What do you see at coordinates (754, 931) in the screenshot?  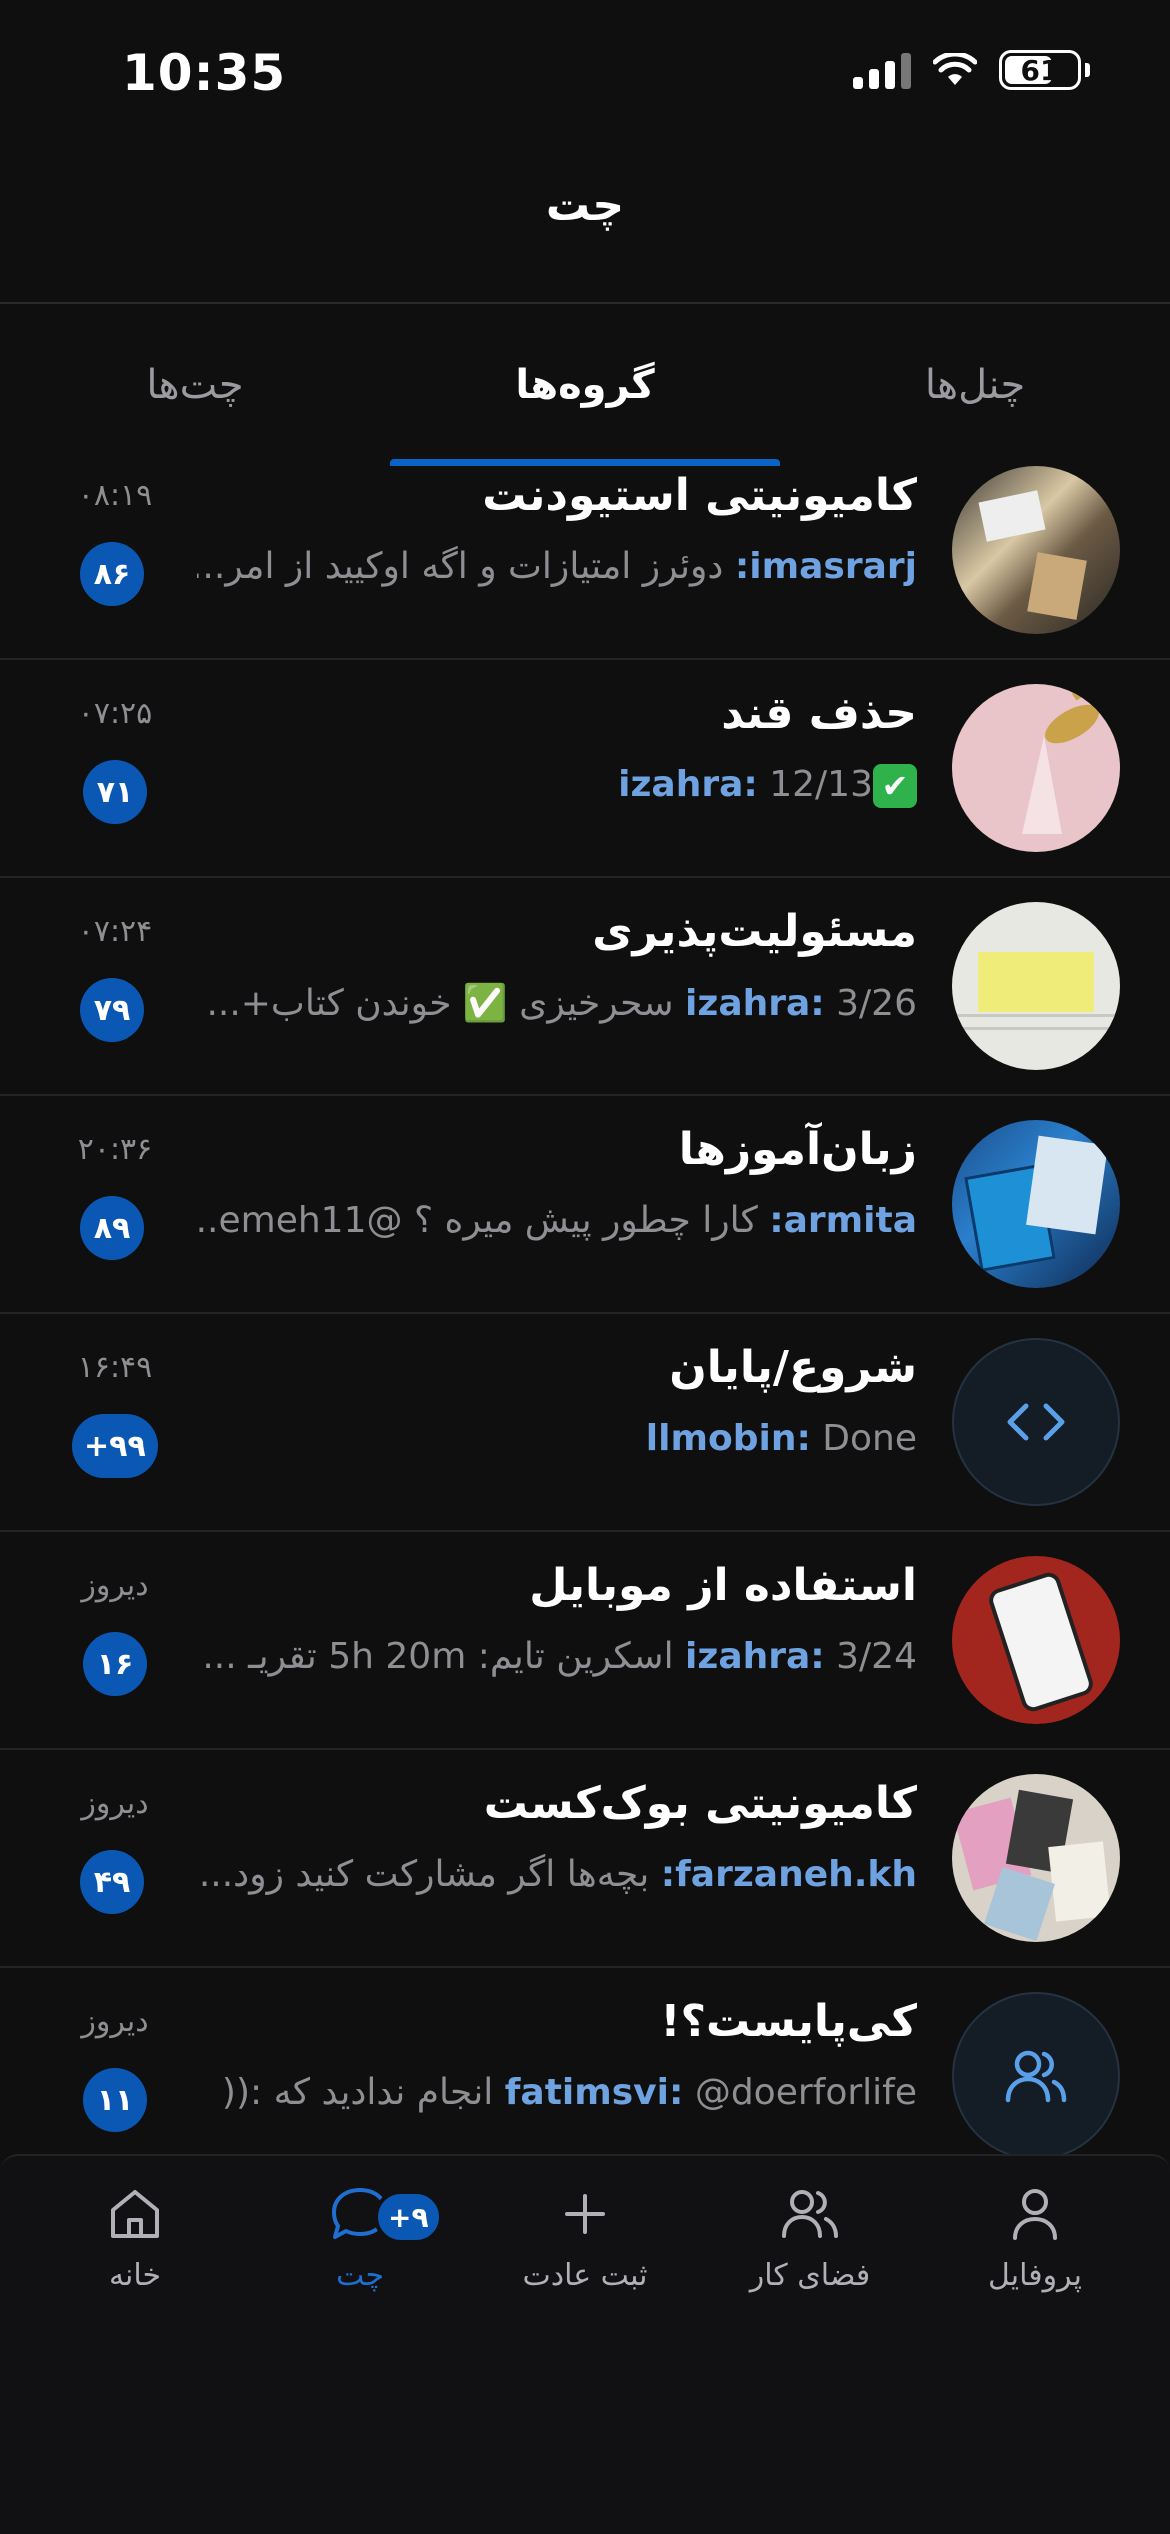 I see `chat-title: مسئولیت‌پذیری` at bounding box center [754, 931].